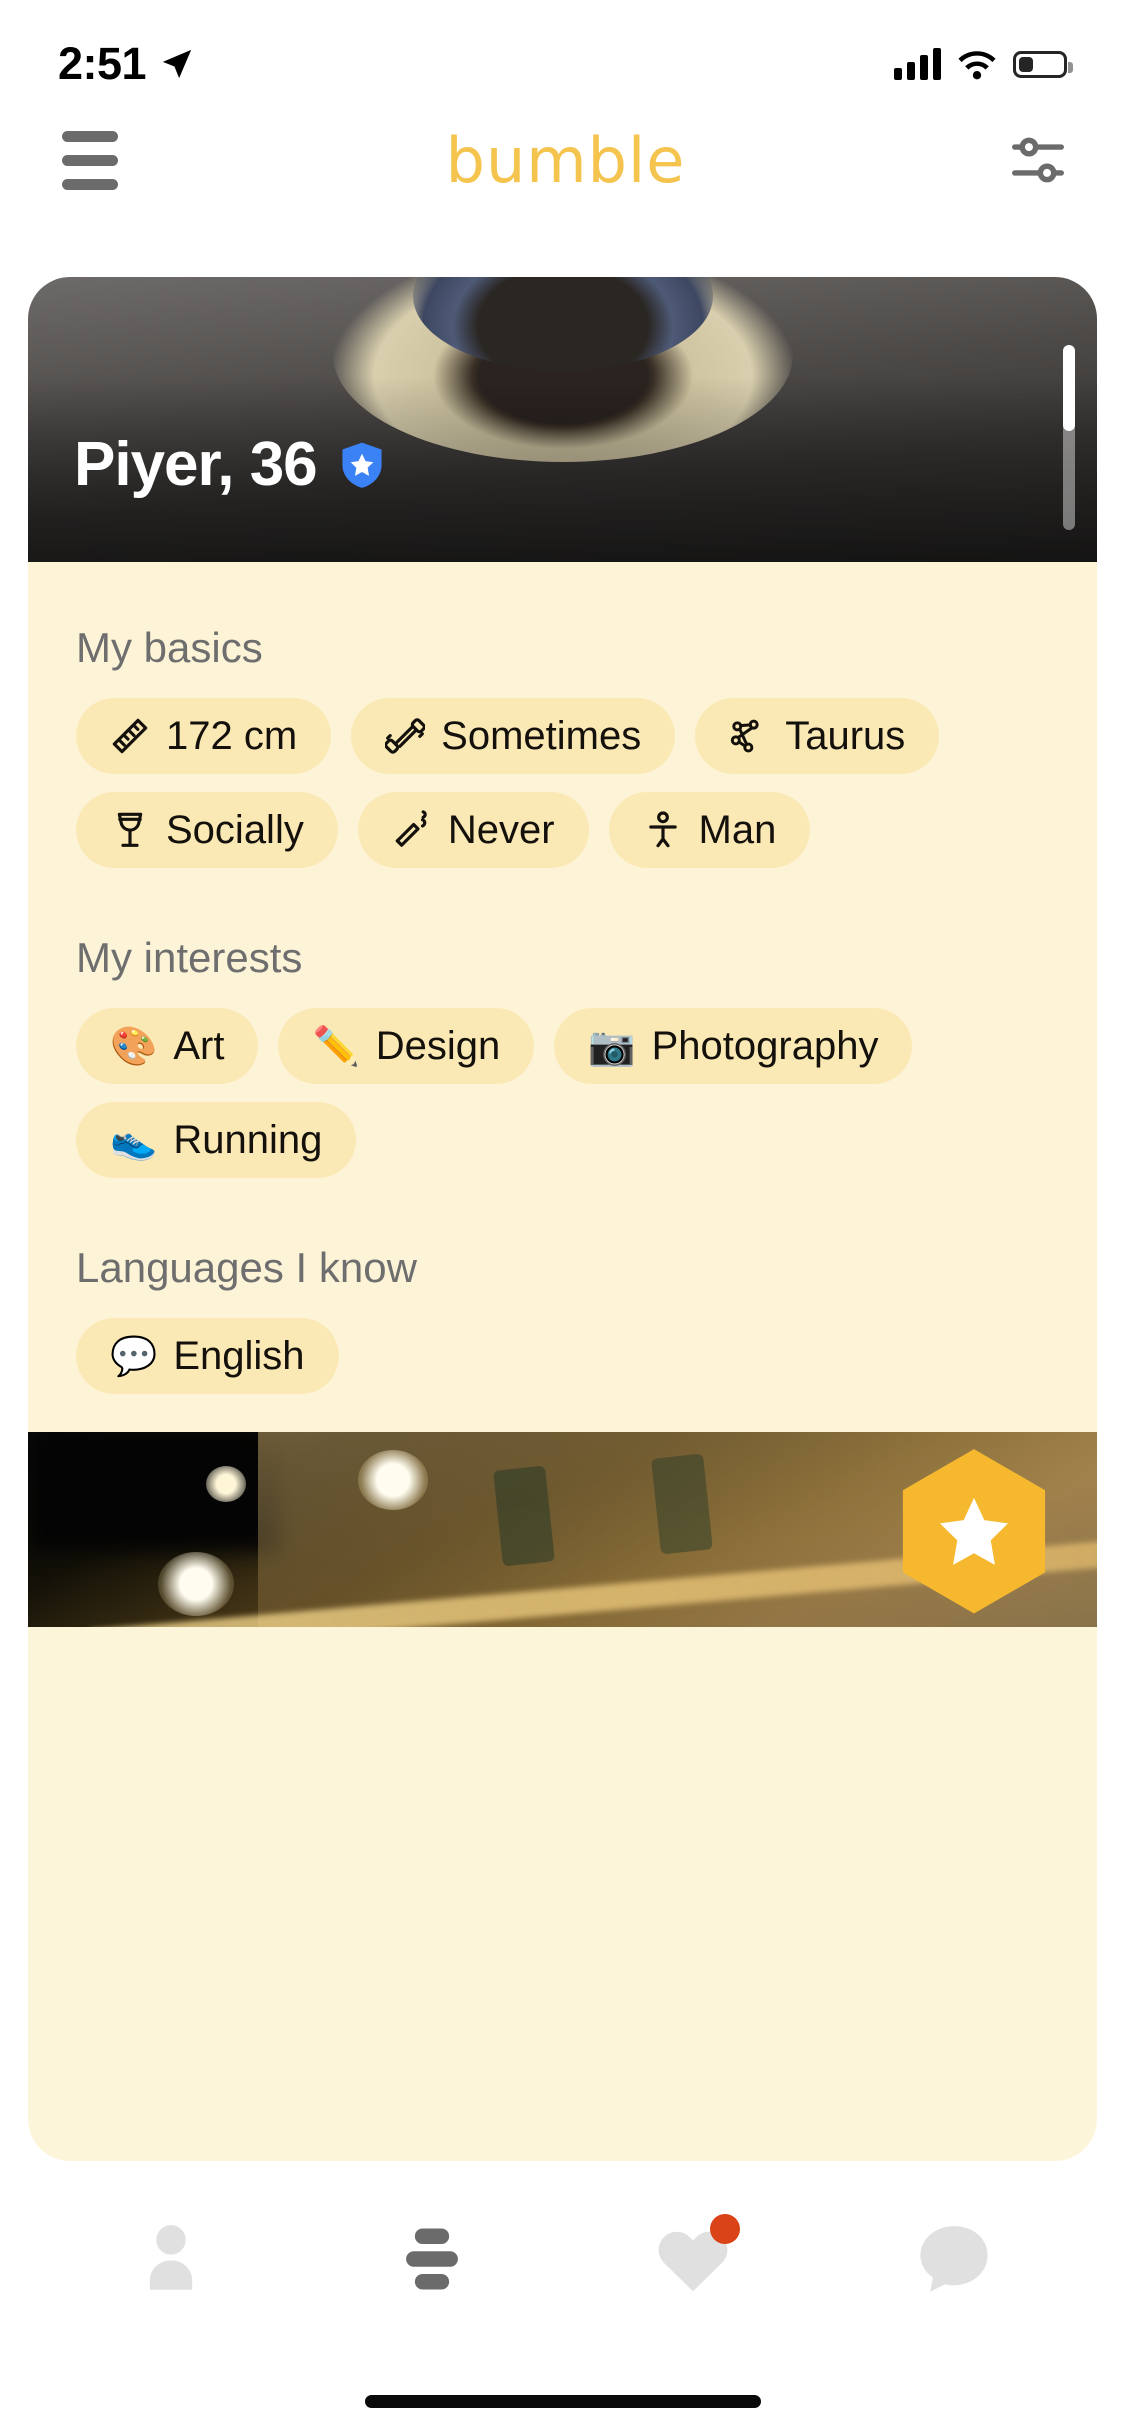  I want to click on chat-bubble-icon, so click(954, 2259).